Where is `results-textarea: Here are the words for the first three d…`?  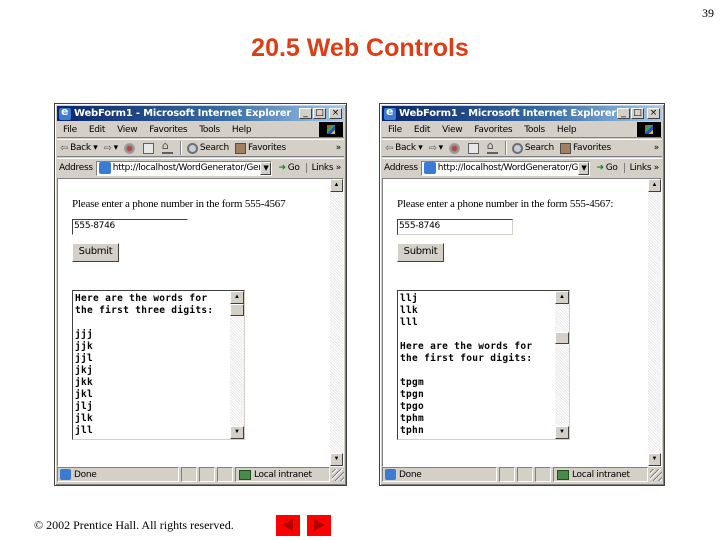
results-textarea: Here are the words for the first three d… is located at coordinates (158, 365).